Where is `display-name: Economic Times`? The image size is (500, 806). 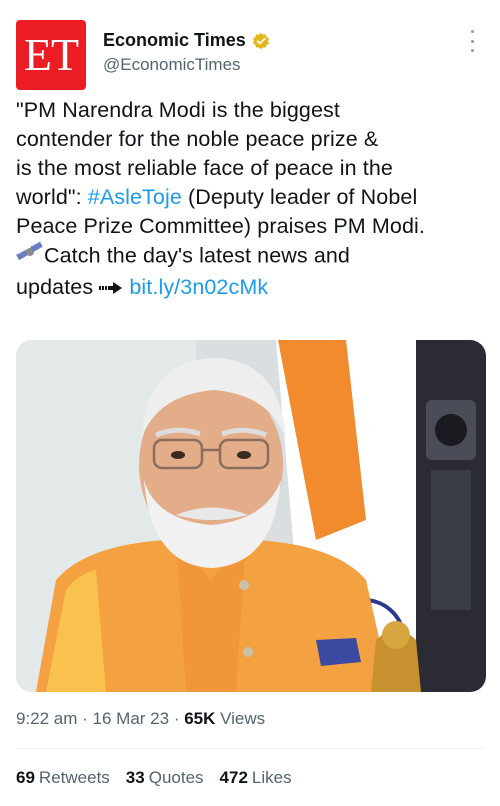
display-name: Economic Times is located at coordinates (174, 40).